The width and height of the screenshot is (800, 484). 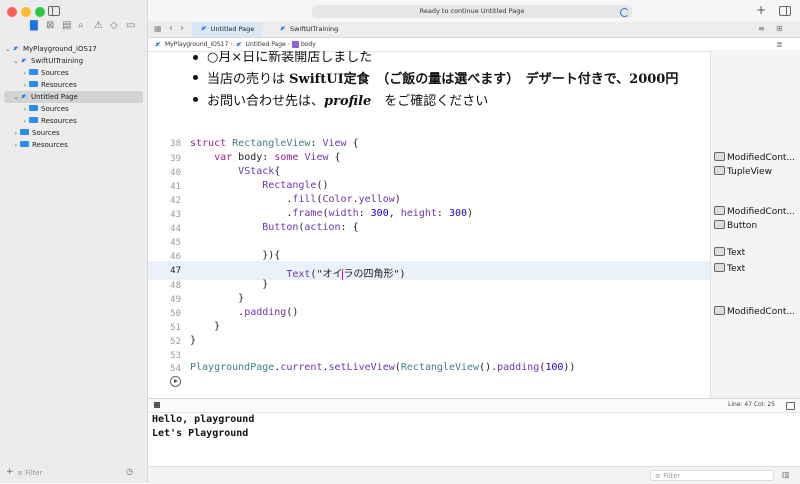 I want to click on sidebar-toggle-icon, so click(x=54, y=11).